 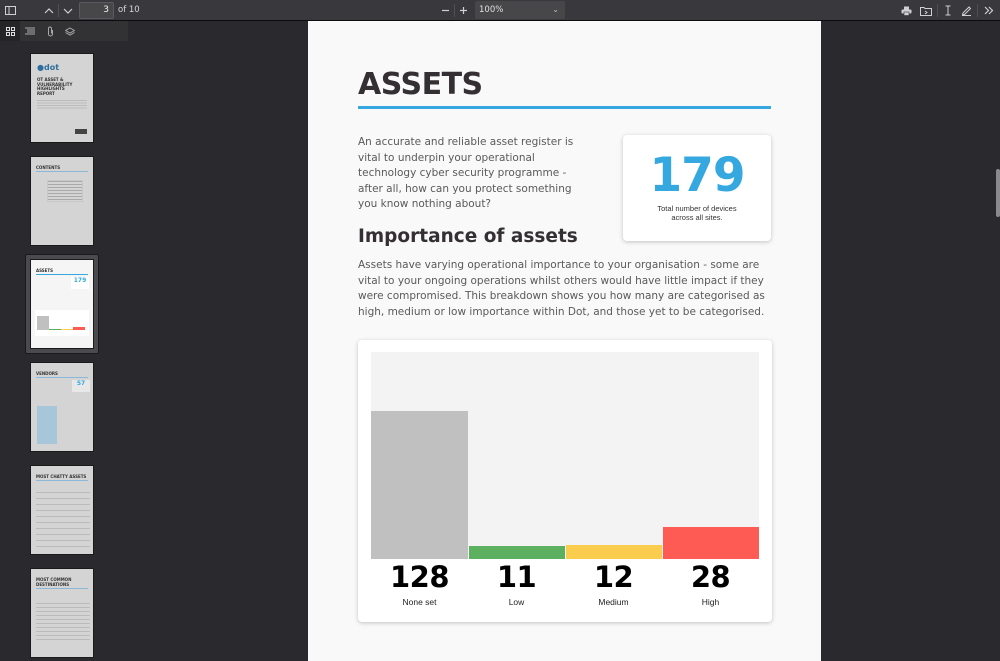 I want to click on bar-value-medium: 12, so click(x=613, y=577).